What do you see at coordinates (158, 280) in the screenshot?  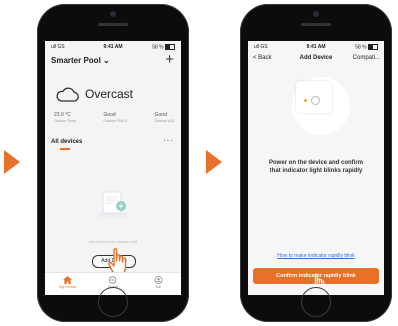 I see `user-icon` at bounding box center [158, 280].